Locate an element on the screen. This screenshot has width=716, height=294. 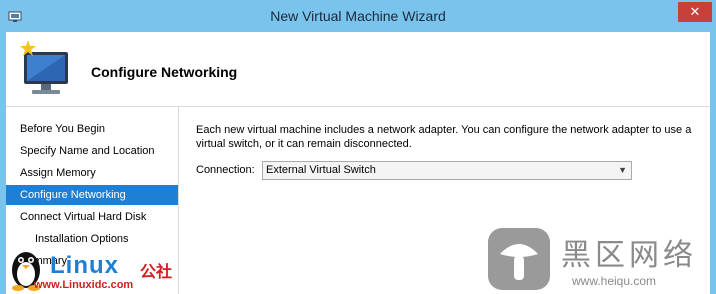
connection-label: Connection: is located at coordinates (225, 170).